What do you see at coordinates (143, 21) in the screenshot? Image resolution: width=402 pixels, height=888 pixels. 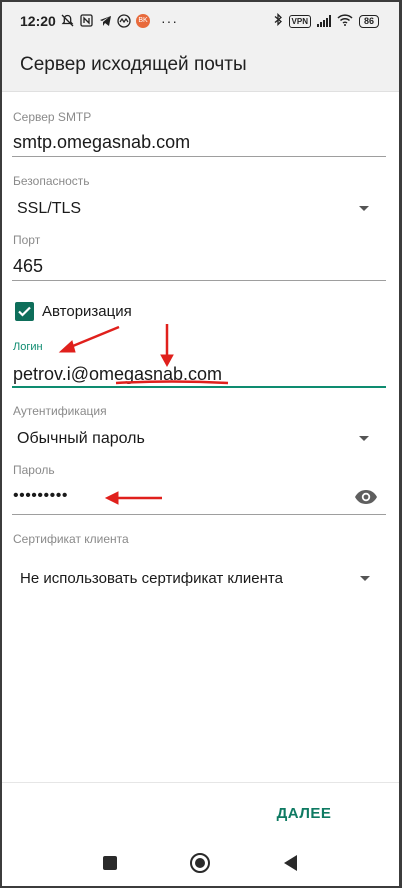 I see `app-badge-icon: BK` at bounding box center [143, 21].